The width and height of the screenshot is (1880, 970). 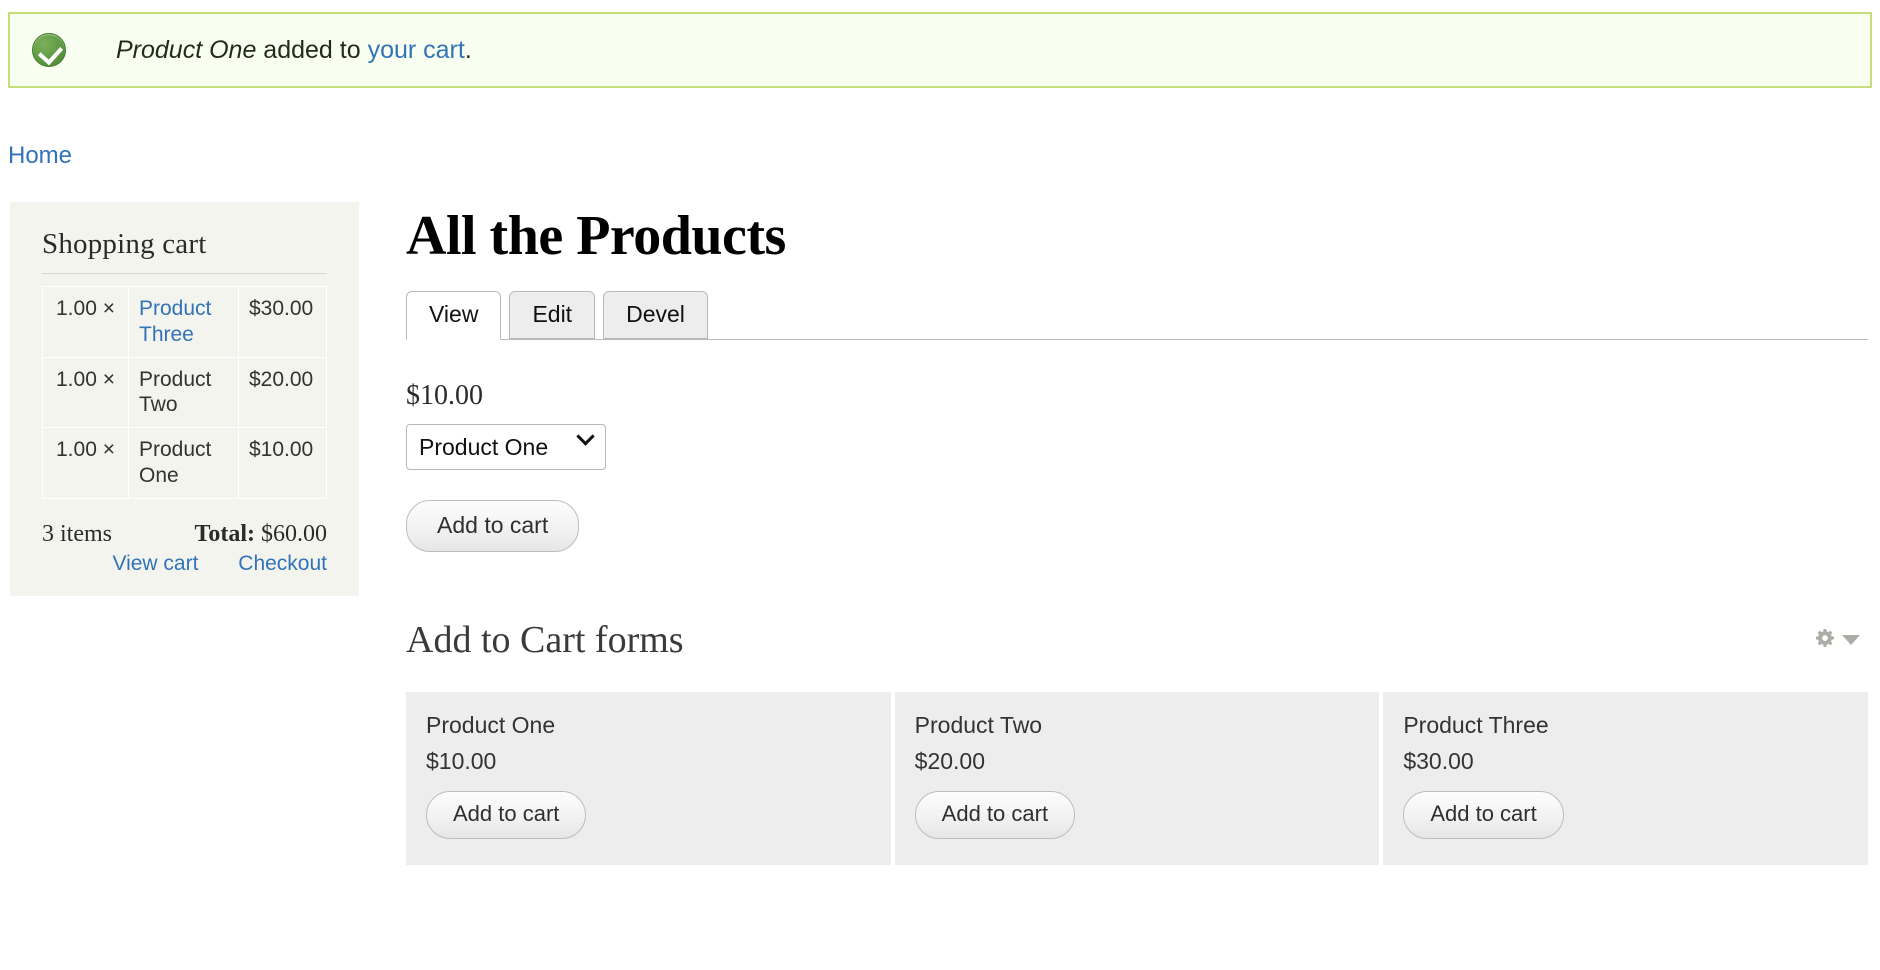 What do you see at coordinates (506, 446) in the screenshot?
I see `product-variation-select: Product One Product Two Product Three` at bounding box center [506, 446].